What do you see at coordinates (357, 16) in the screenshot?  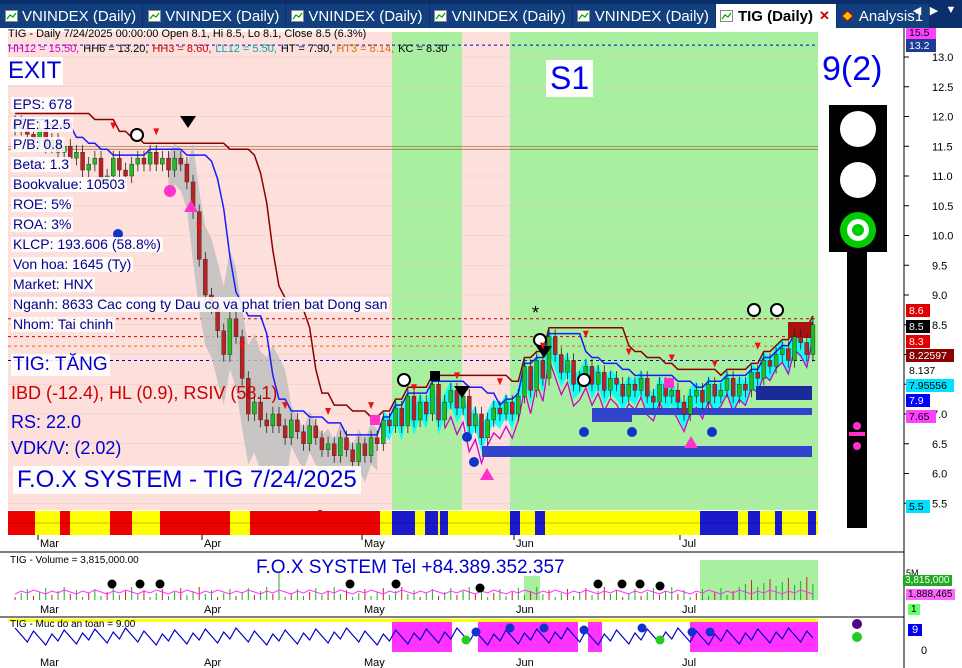 I see `tab-vnindex-3: VNINDEX (Daily)` at bounding box center [357, 16].